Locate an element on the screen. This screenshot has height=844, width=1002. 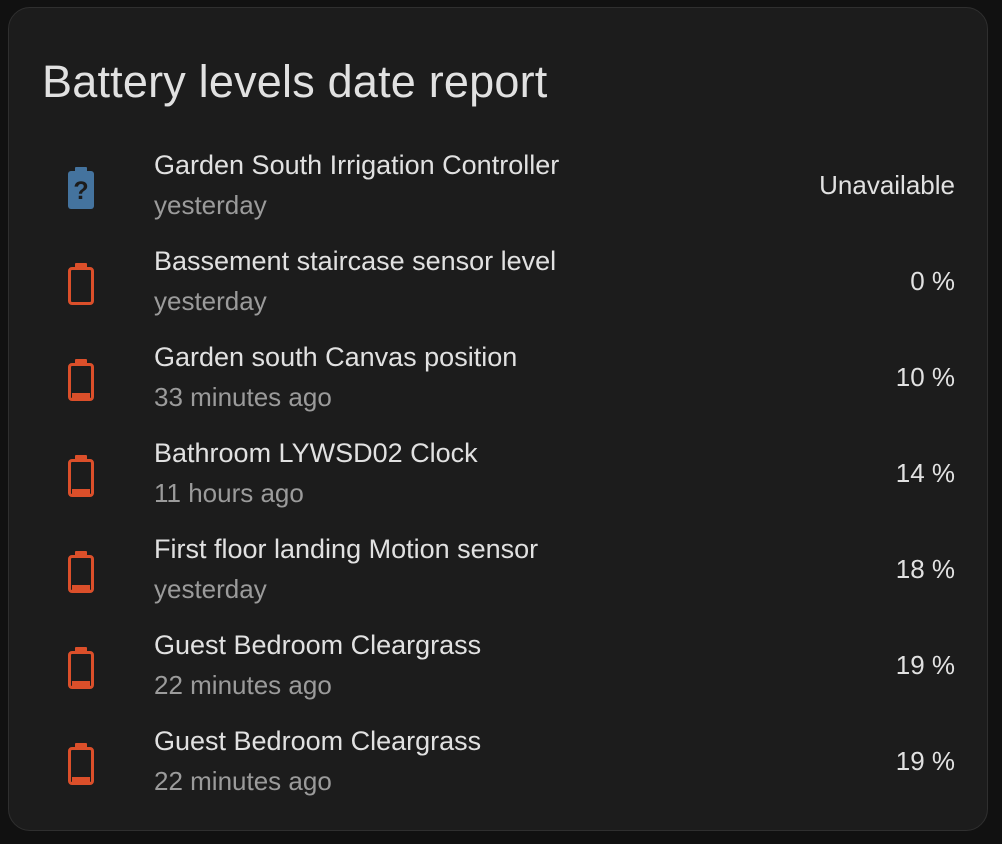
entity-value: 14 % is located at coordinates (925, 473).